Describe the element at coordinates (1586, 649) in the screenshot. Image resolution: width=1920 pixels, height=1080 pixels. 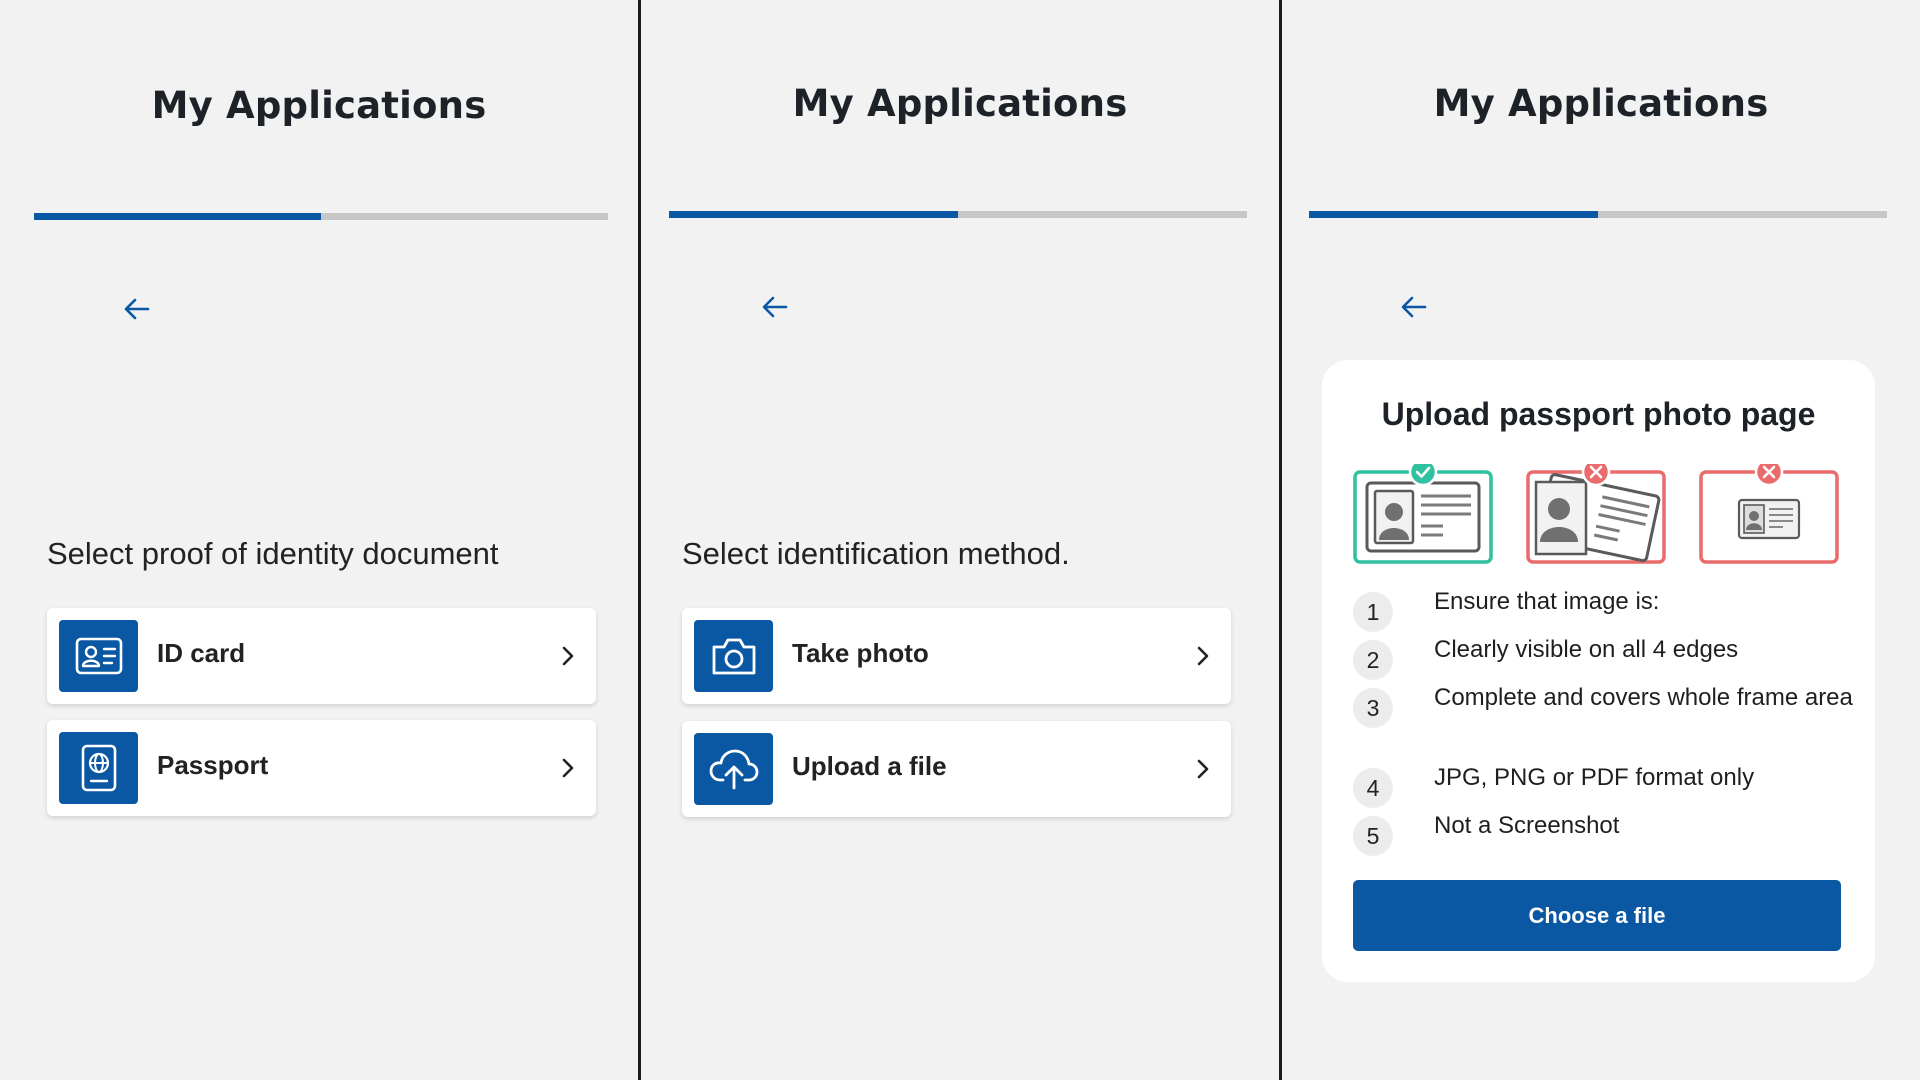
I see `rule-text: Clearly visible on all 4 edges` at that location.